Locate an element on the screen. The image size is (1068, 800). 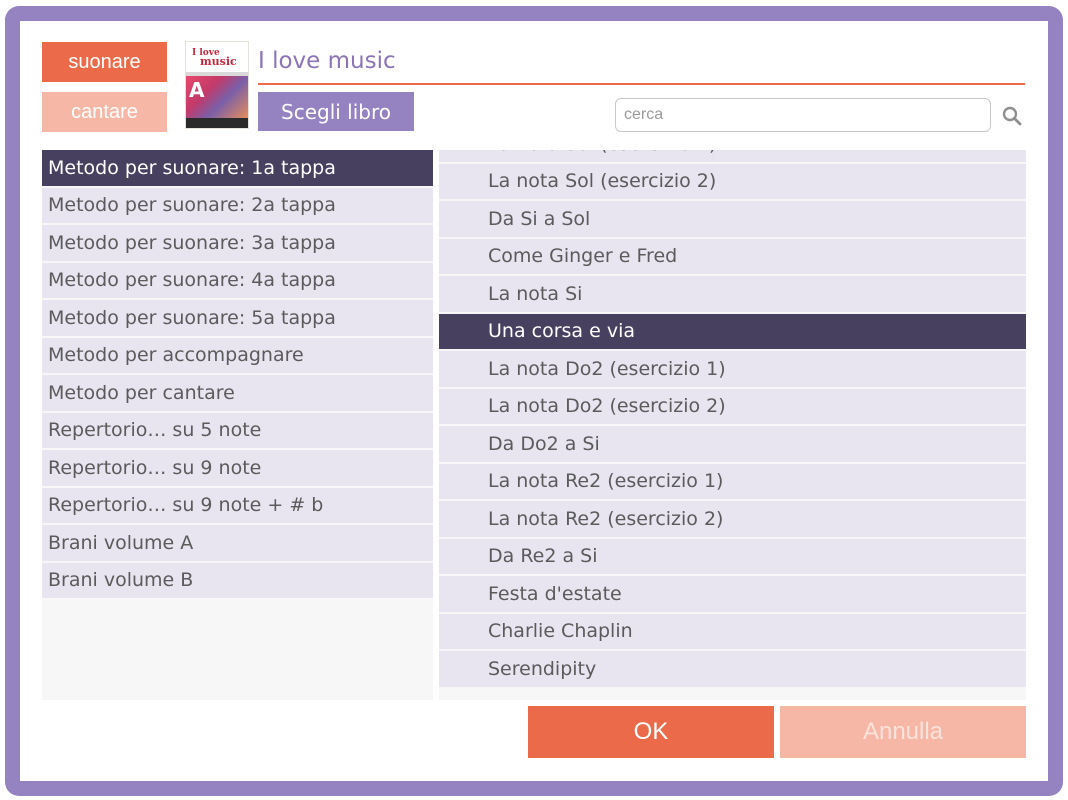
section-list-item: Metodo per suonare: 3a tappa is located at coordinates (237, 243).